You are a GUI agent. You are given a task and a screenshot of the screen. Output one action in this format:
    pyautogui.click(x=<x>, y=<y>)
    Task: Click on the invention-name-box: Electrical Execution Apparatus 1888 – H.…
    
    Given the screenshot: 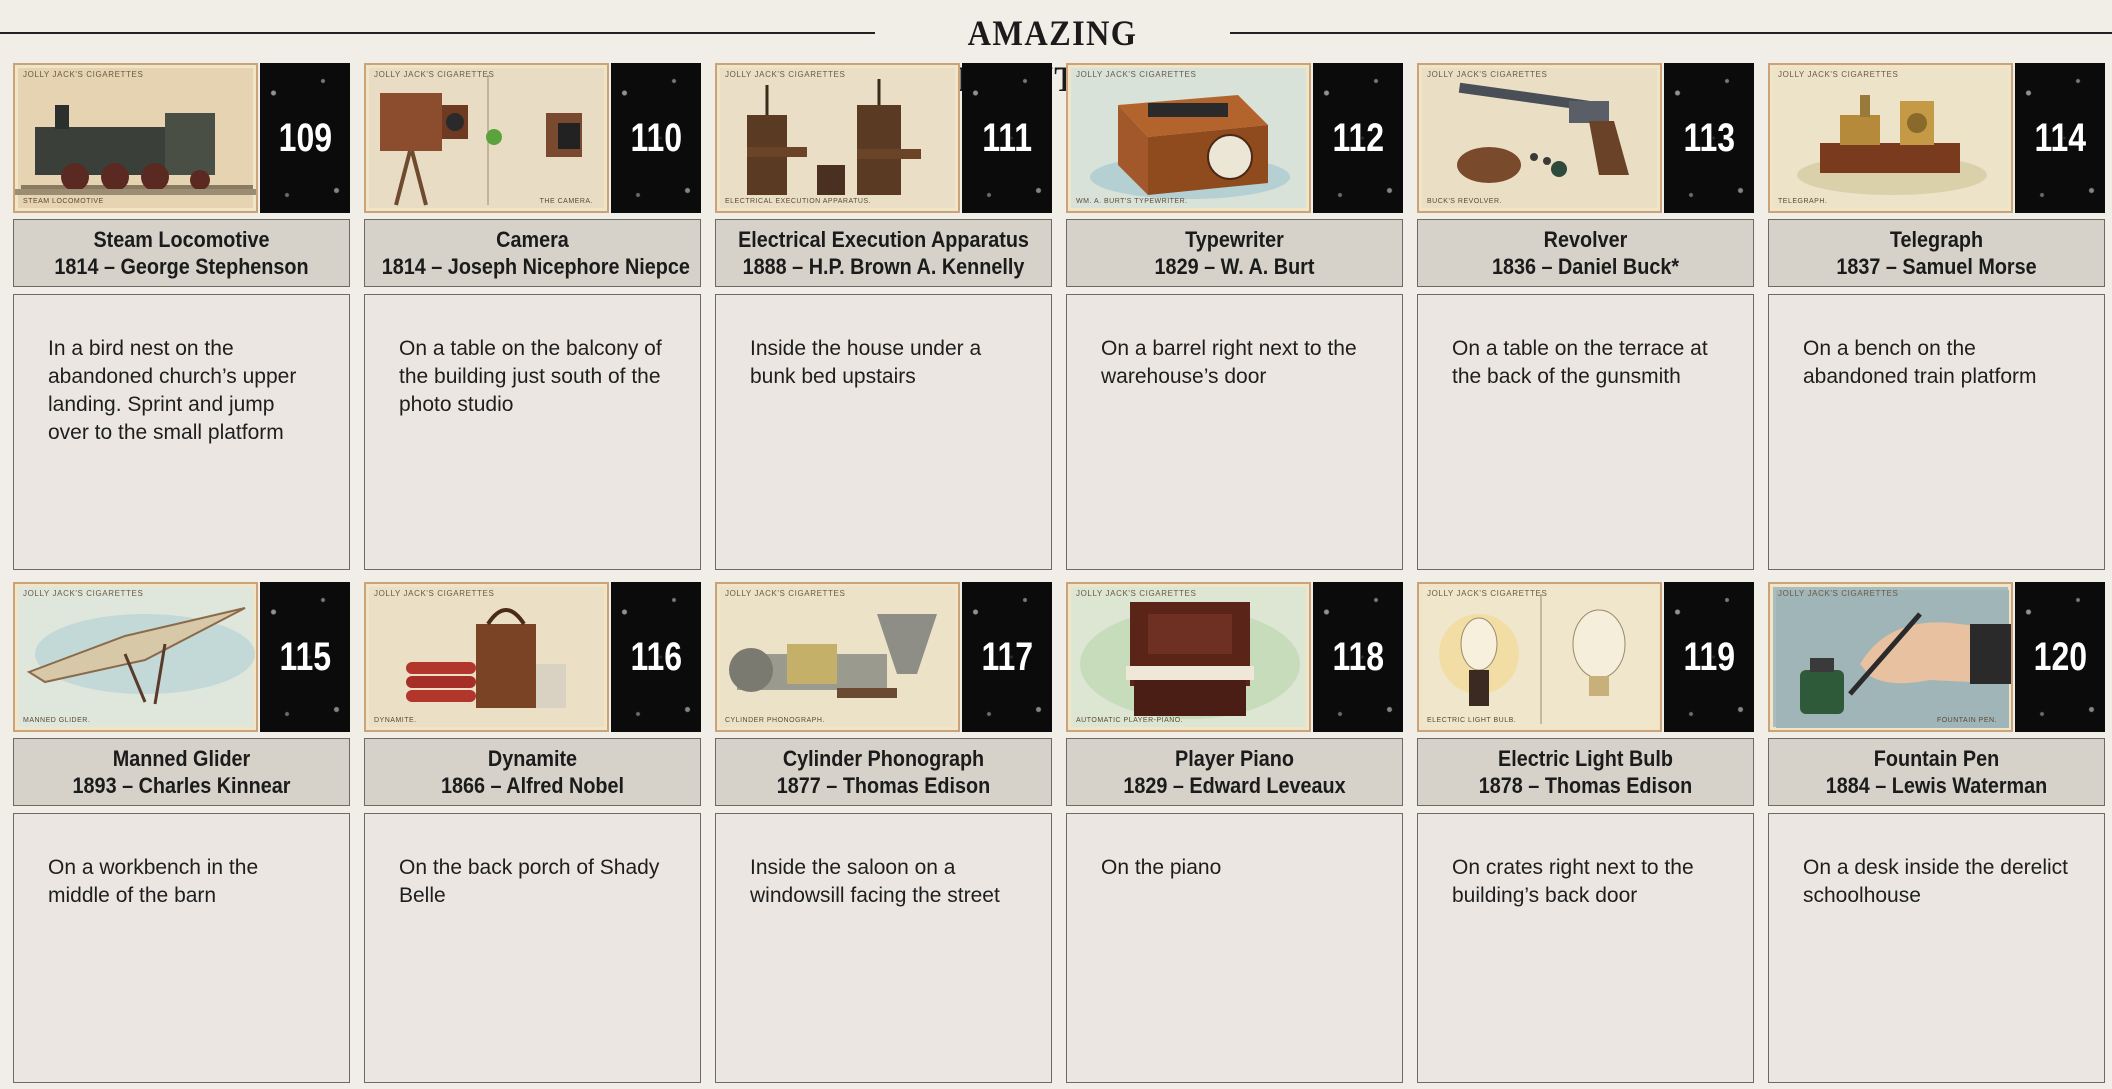 What is the action you would take?
    pyautogui.click(x=883, y=253)
    